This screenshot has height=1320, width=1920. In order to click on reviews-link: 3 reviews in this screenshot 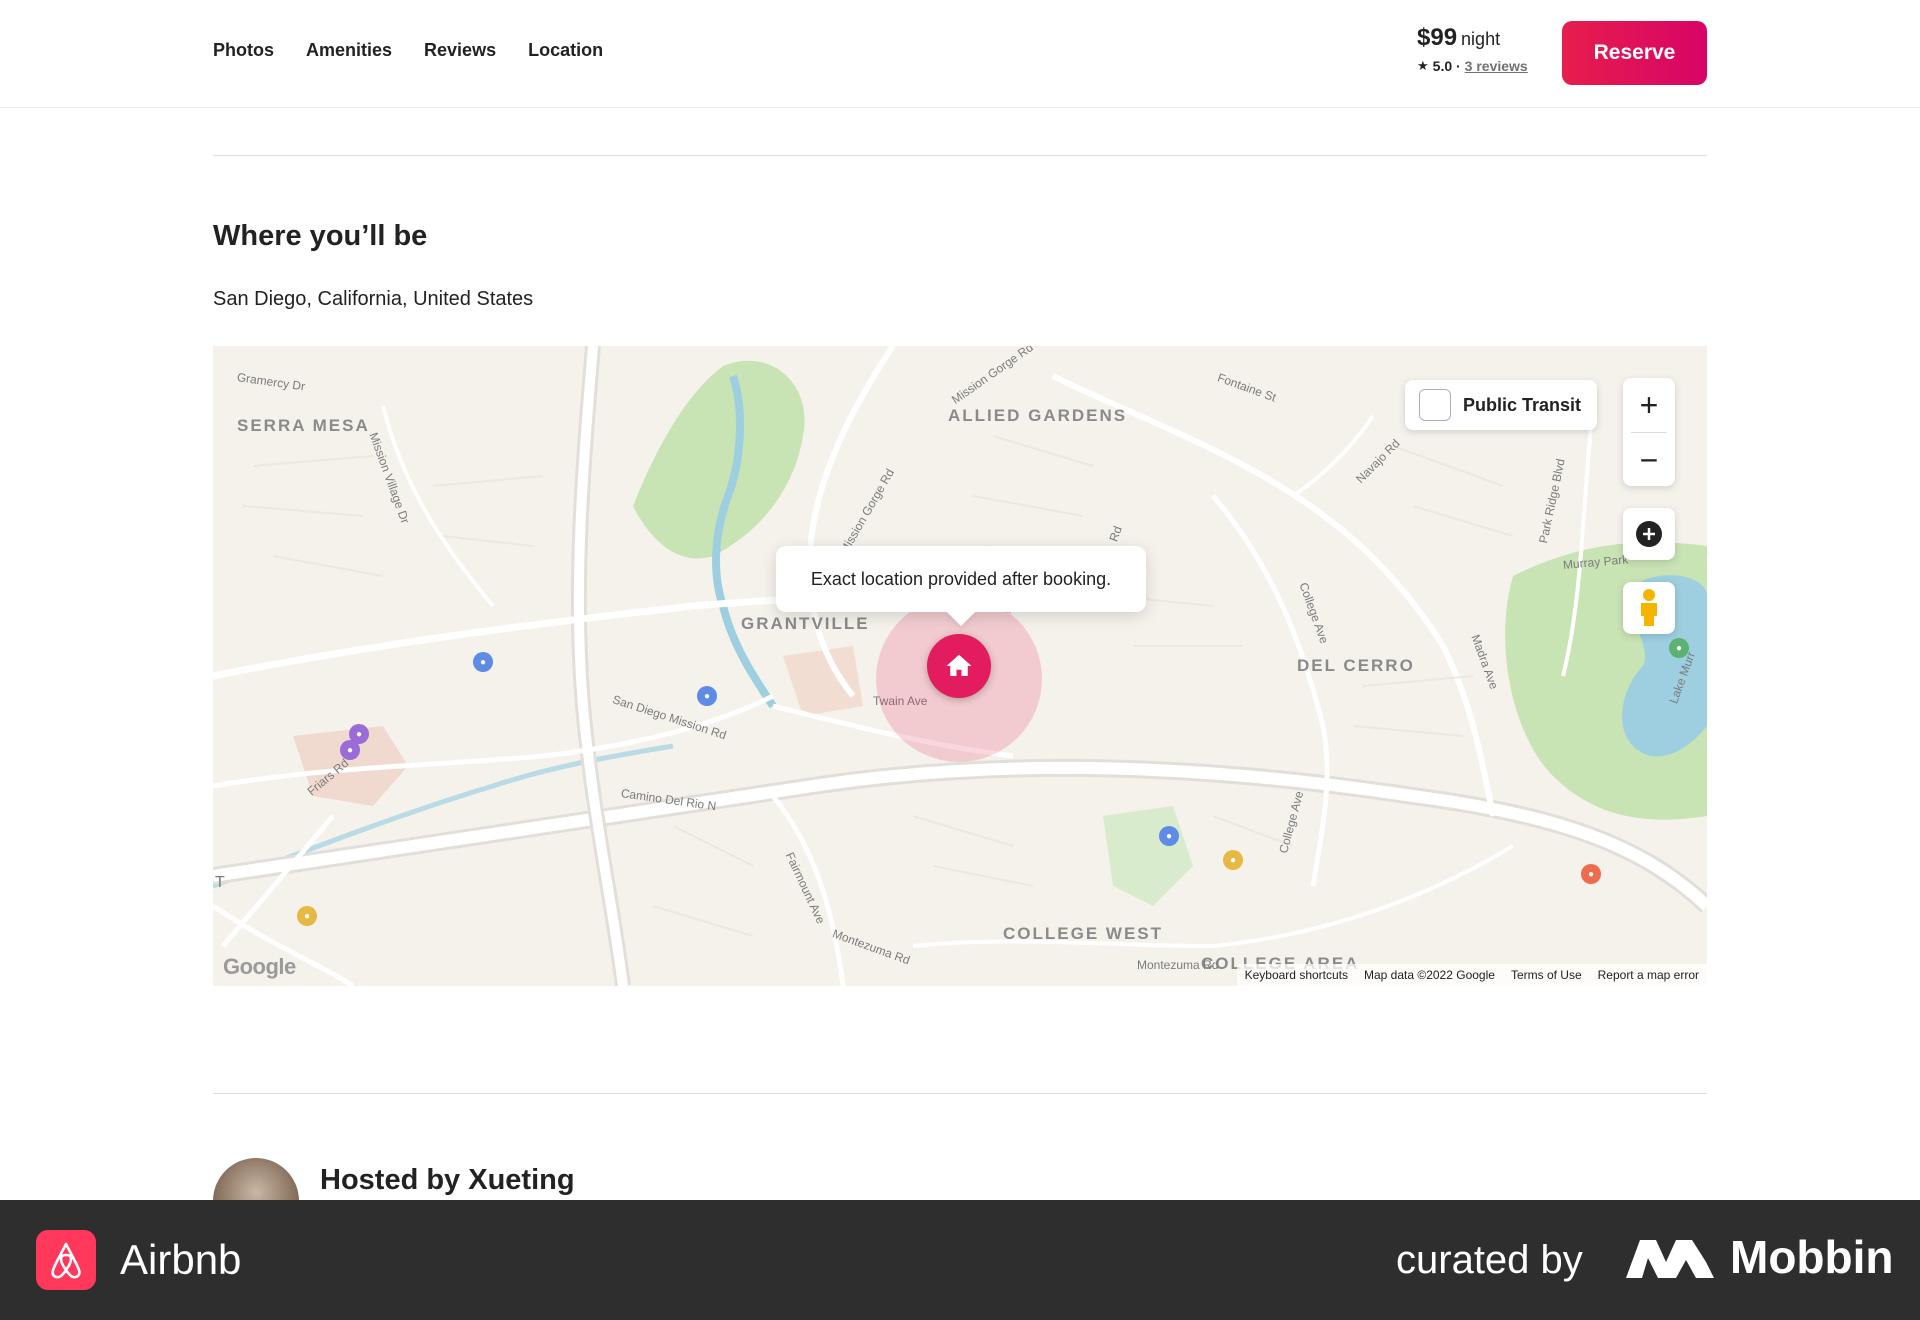, I will do `click(1496, 66)`.